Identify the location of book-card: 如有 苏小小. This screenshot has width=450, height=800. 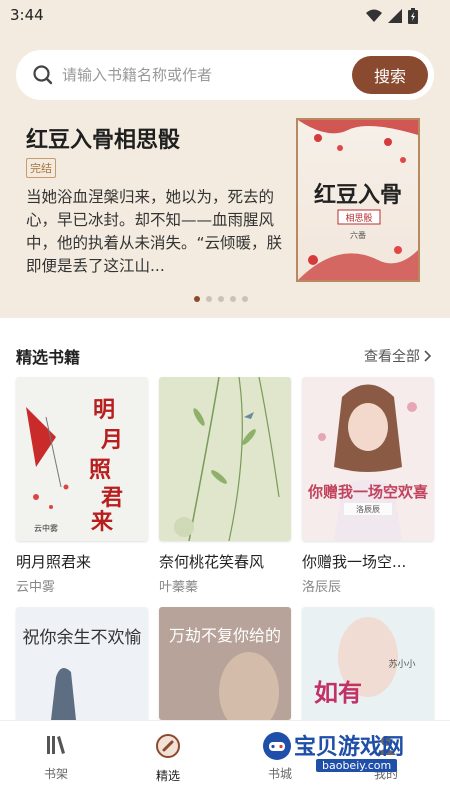
(368, 663).